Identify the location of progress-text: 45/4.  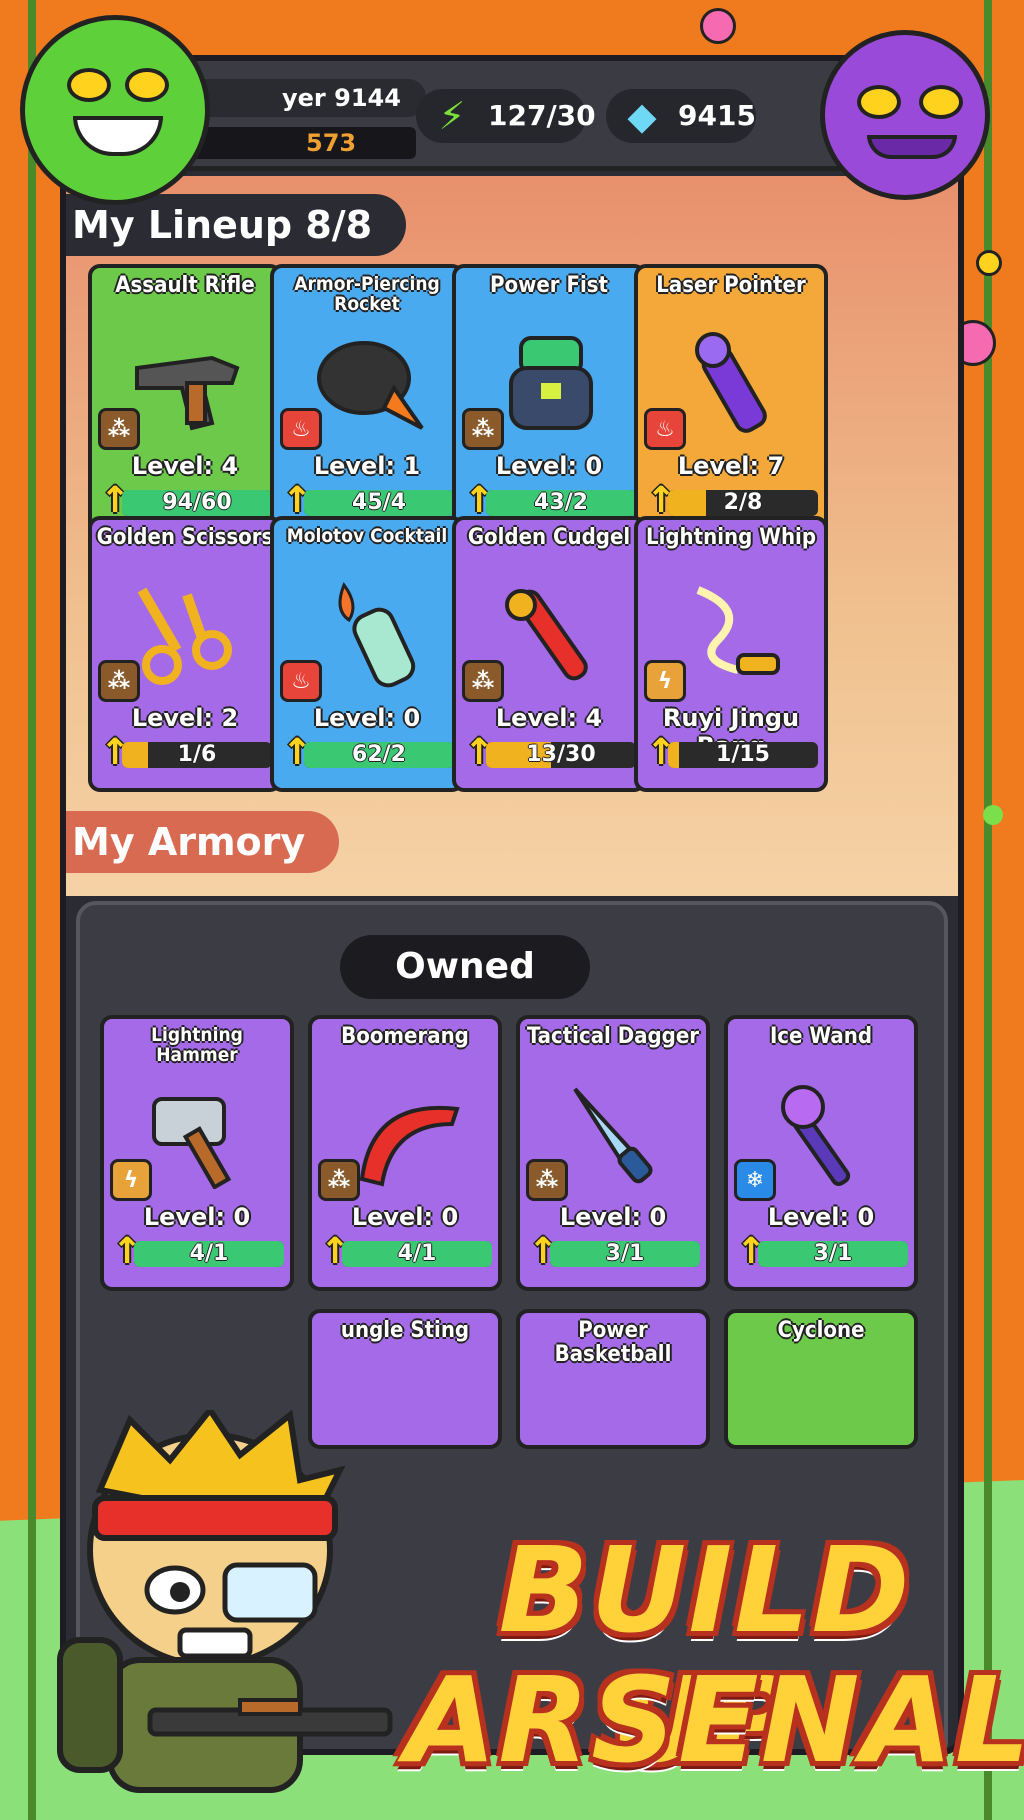
(379, 502).